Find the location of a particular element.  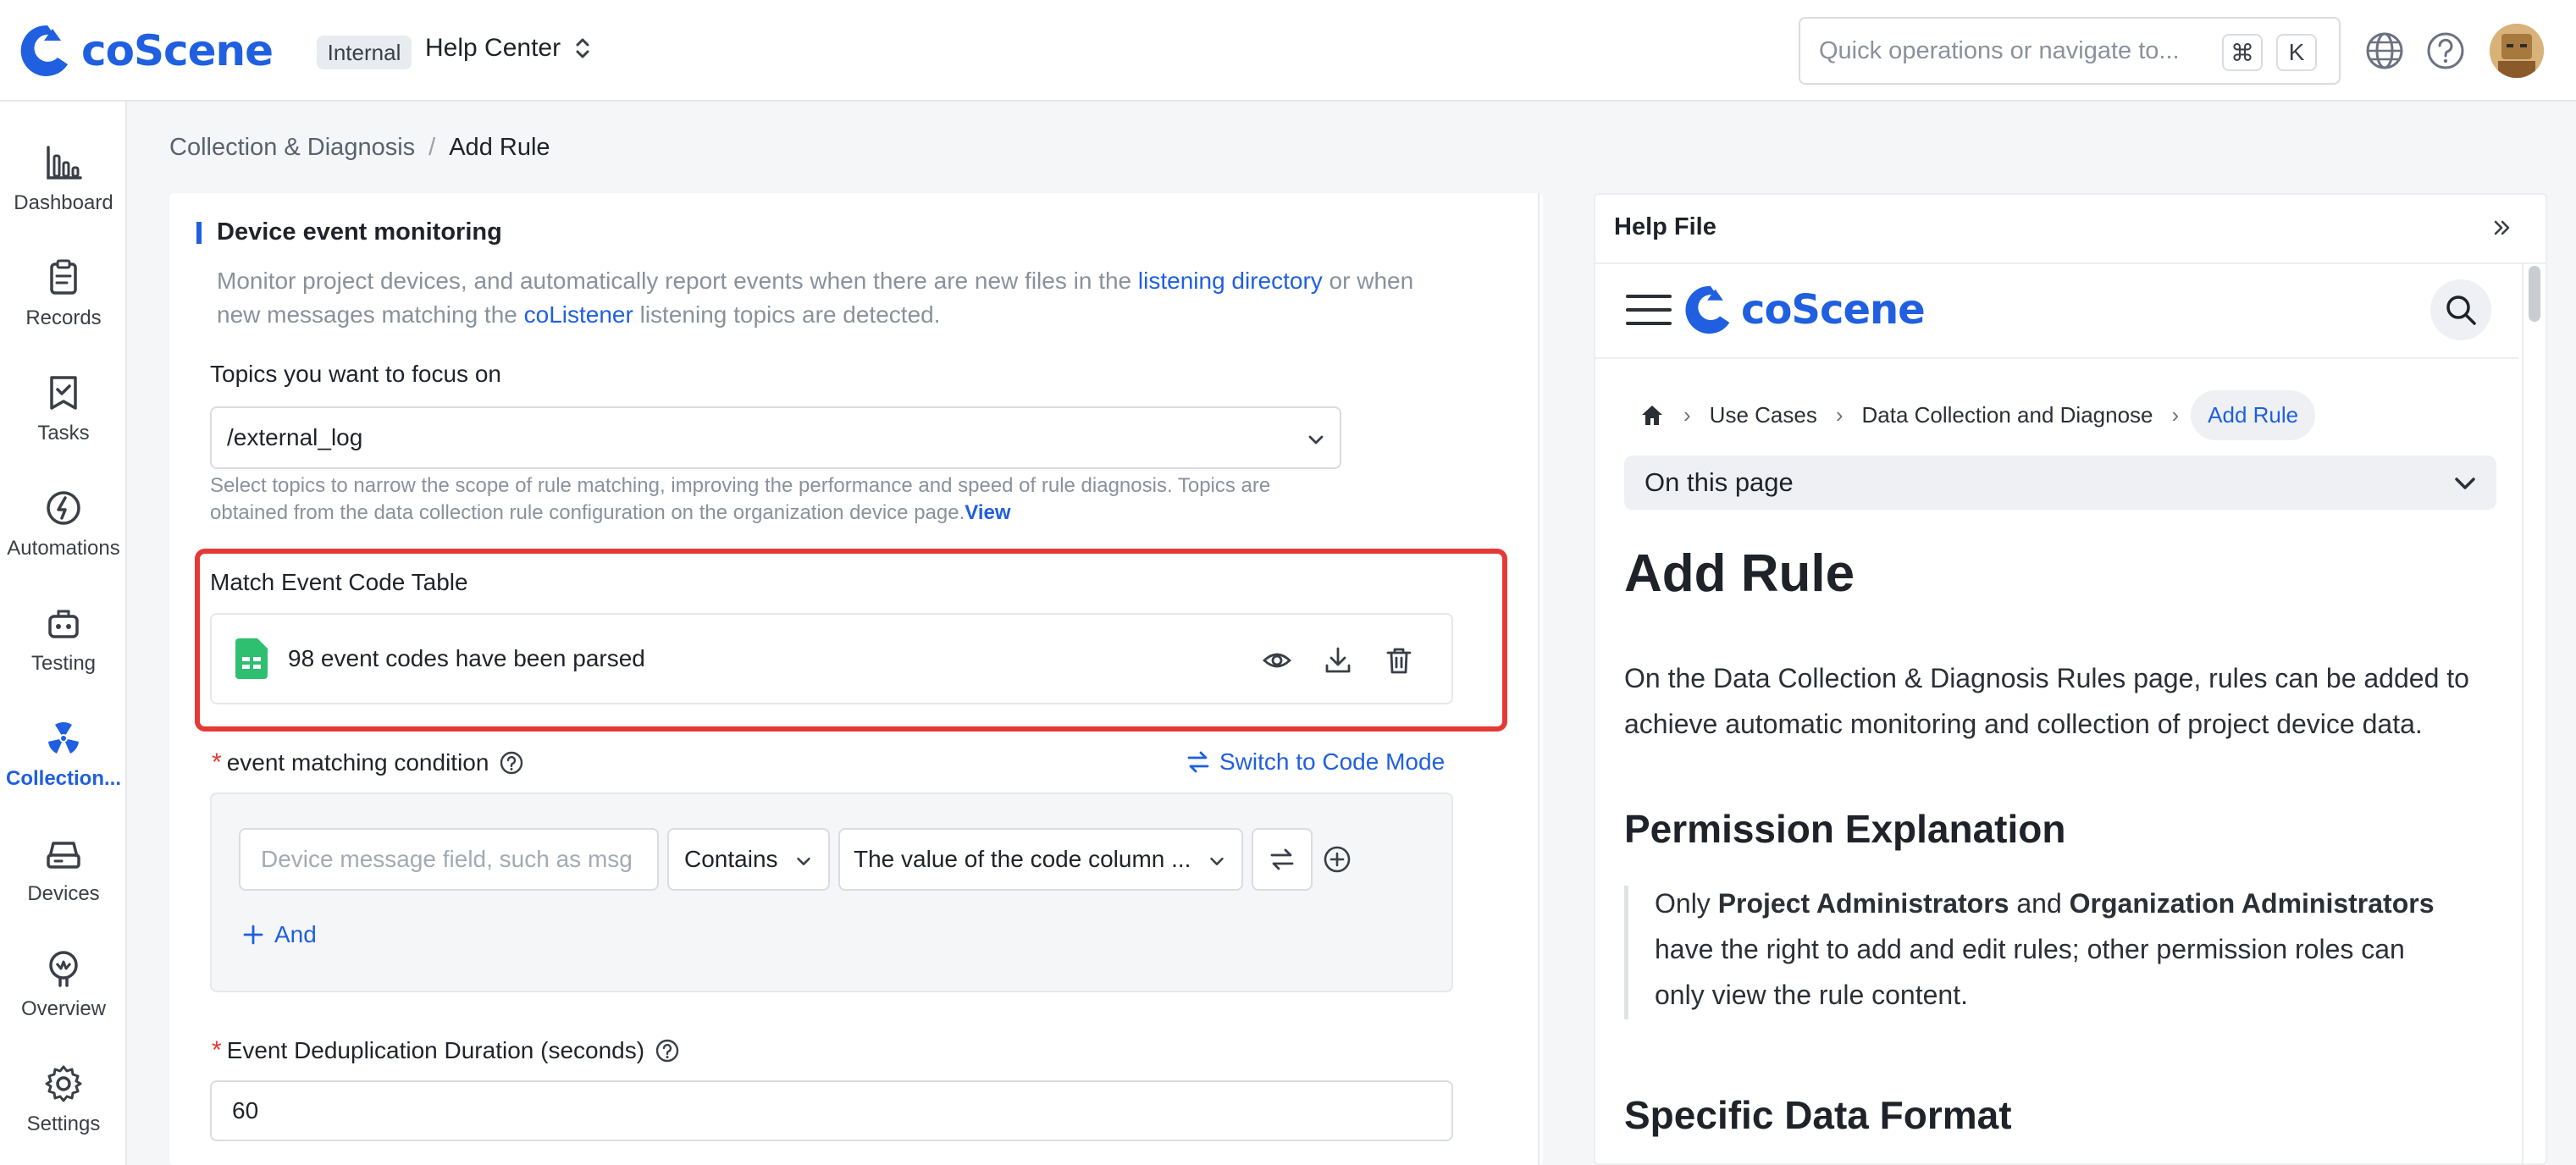

dedup-duration-input: 60 is located at coordinates (831, 1110).